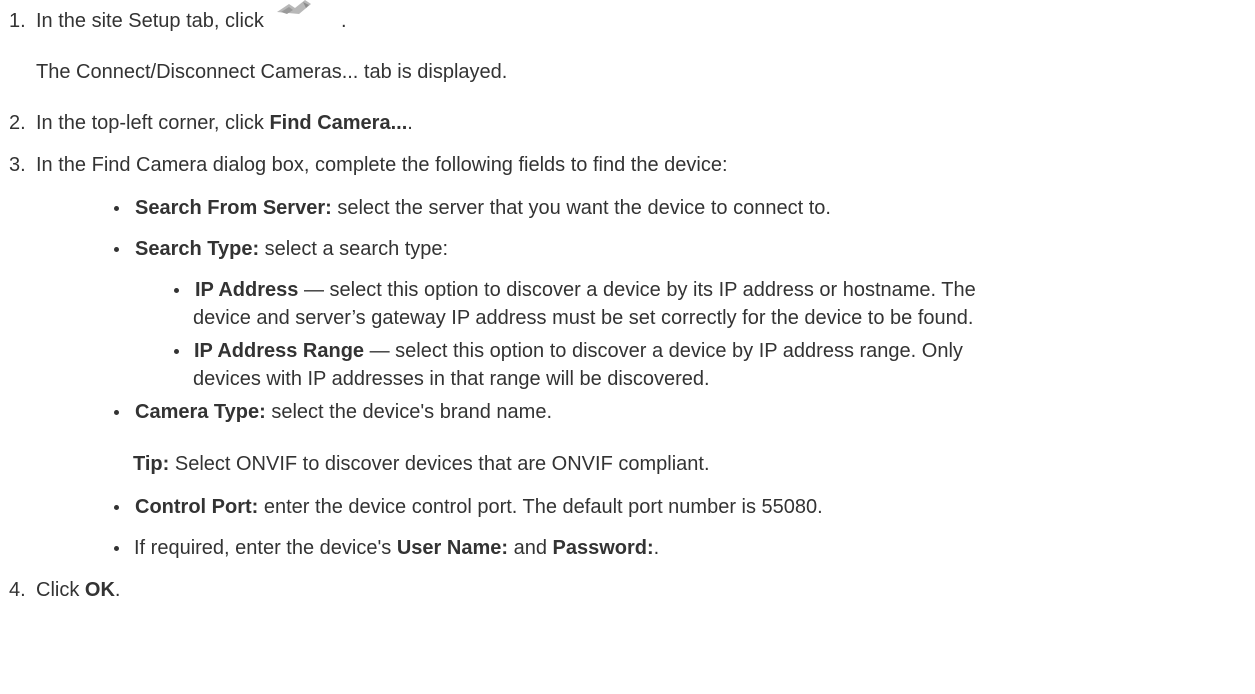 This screenshot has width=1255, height=694. Describe the element at coordinates (197, 507) in the screenshot. I see `field-label: Control Port:` at that location.